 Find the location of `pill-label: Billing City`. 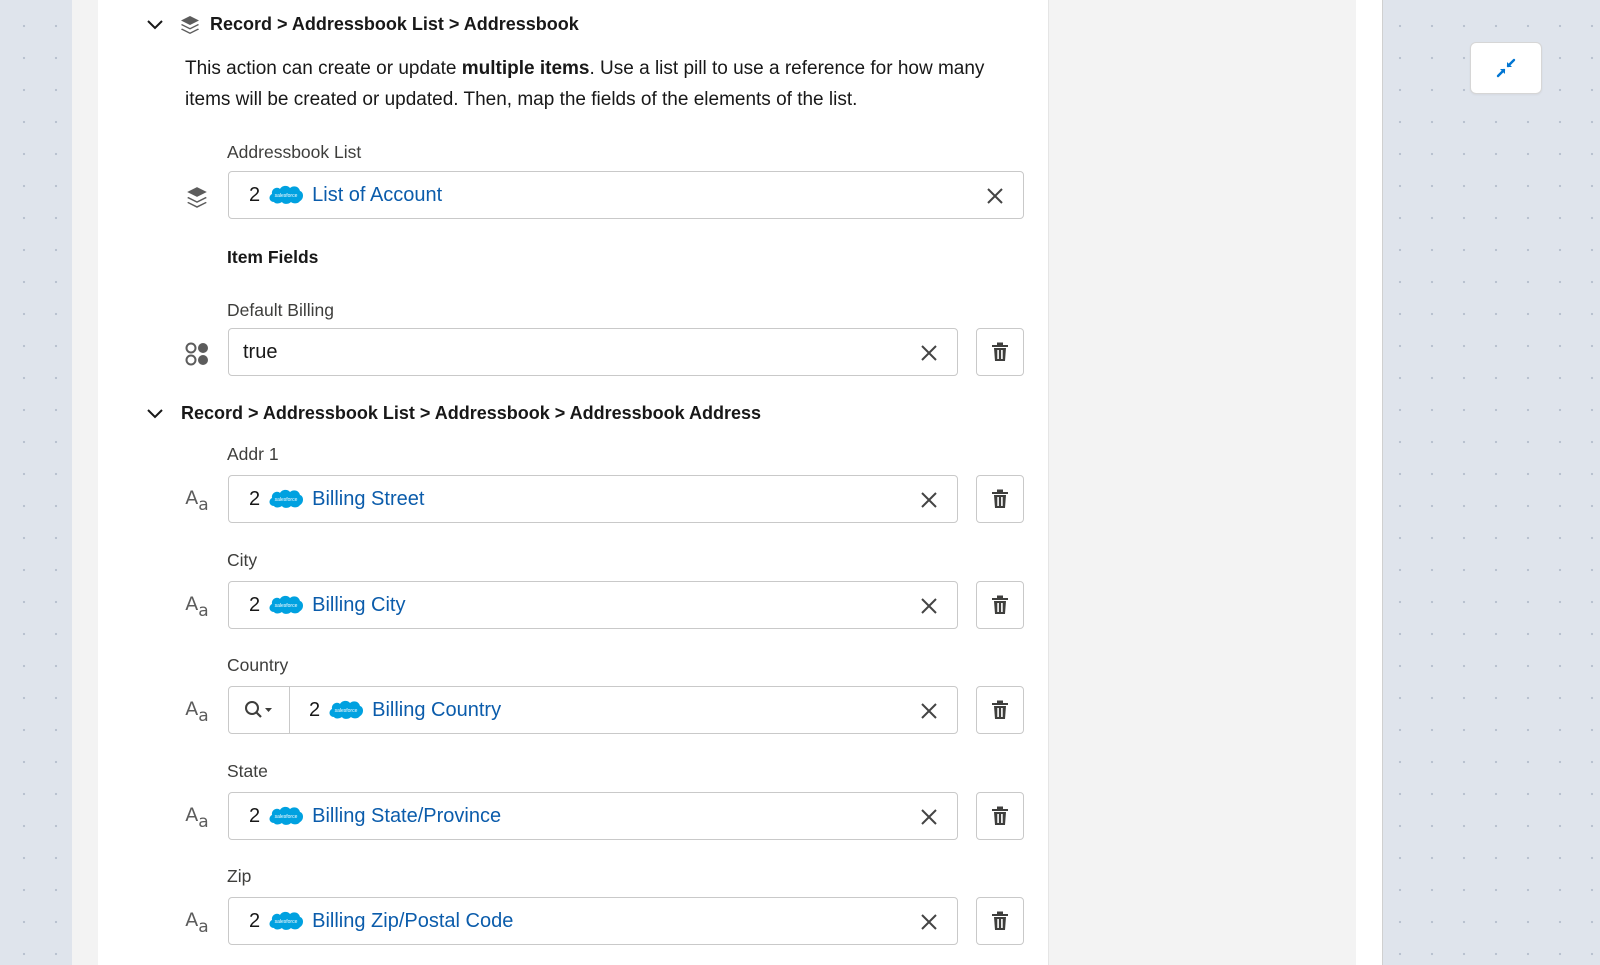

pill-label: Billing City is located at coordinates (359, 604).